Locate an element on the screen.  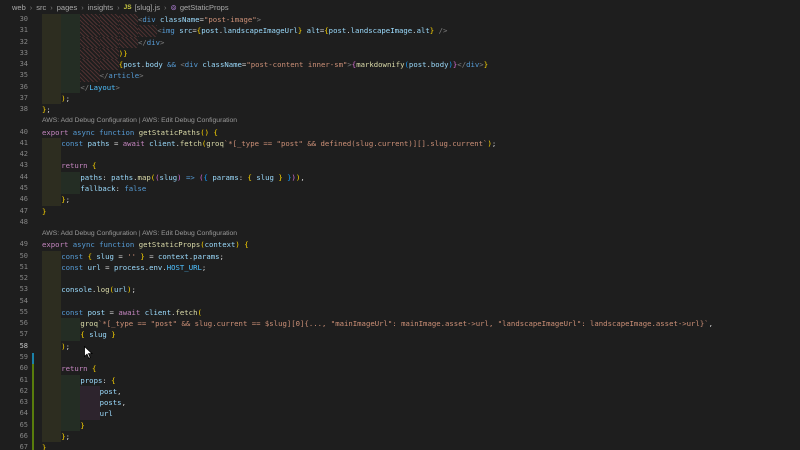
line-number: 43 is located at coordinates (23, 165).